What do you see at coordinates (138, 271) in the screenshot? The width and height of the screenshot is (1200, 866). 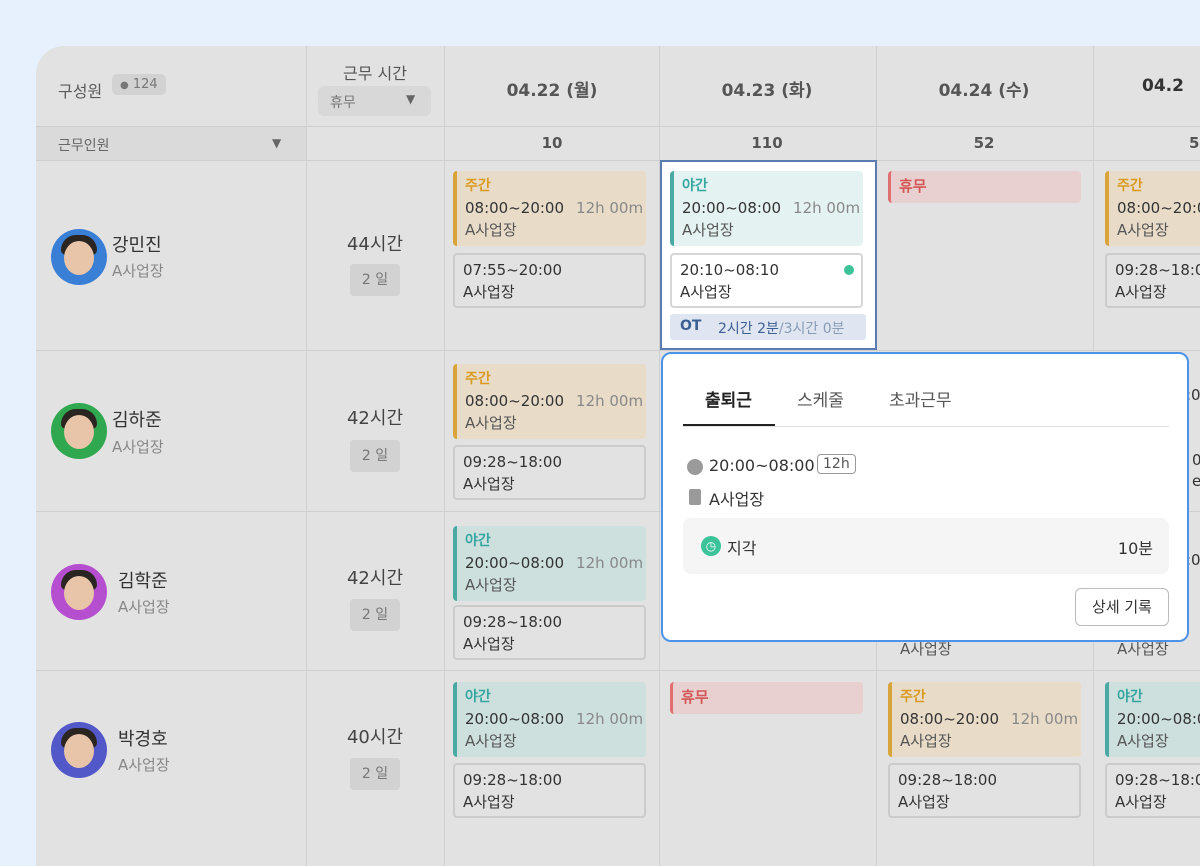 I see `member-org: A사업장` at bounding box center [138, 271].